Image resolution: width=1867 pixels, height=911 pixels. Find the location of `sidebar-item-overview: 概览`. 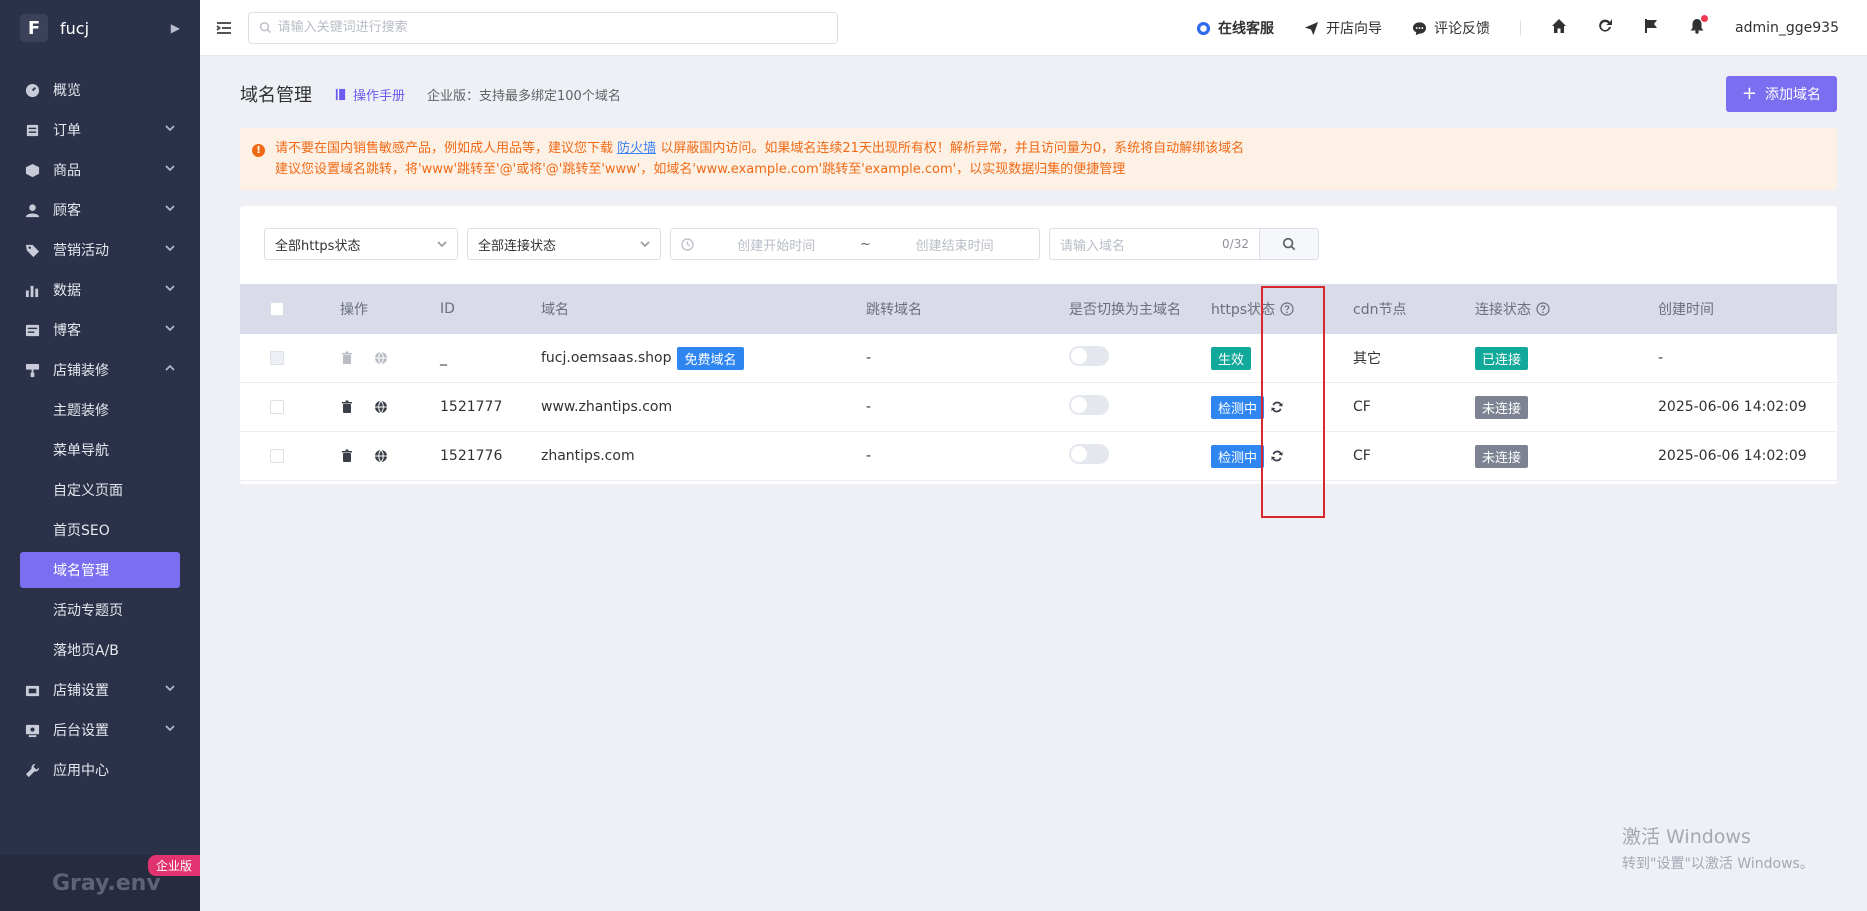

sidebar-item-overview: 概览 is located at coordinates (100, 90).